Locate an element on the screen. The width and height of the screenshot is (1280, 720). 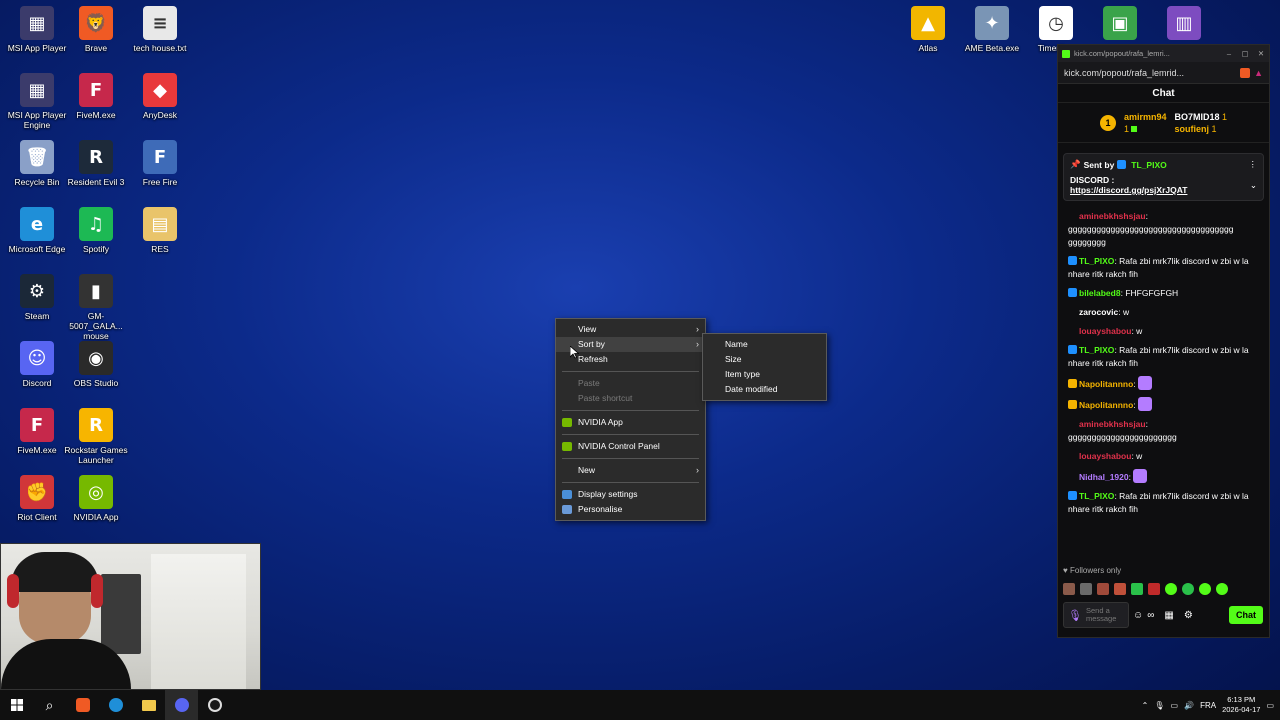
minimize-icon: – is located at coordinates (1229, 53).